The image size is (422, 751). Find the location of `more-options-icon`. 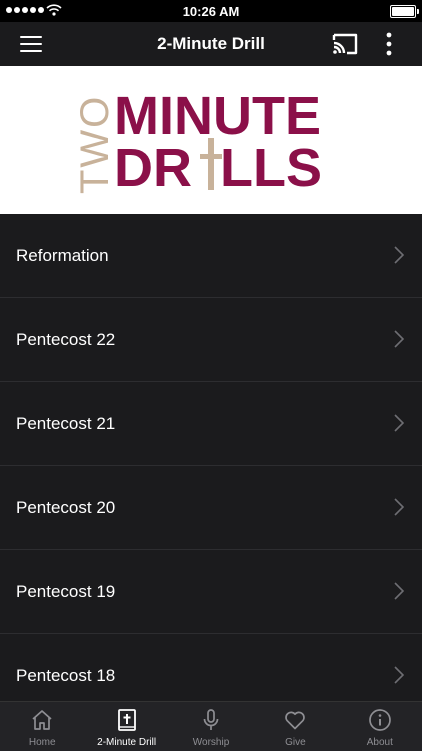

more-options-icon is located at coordinates (389, 44).